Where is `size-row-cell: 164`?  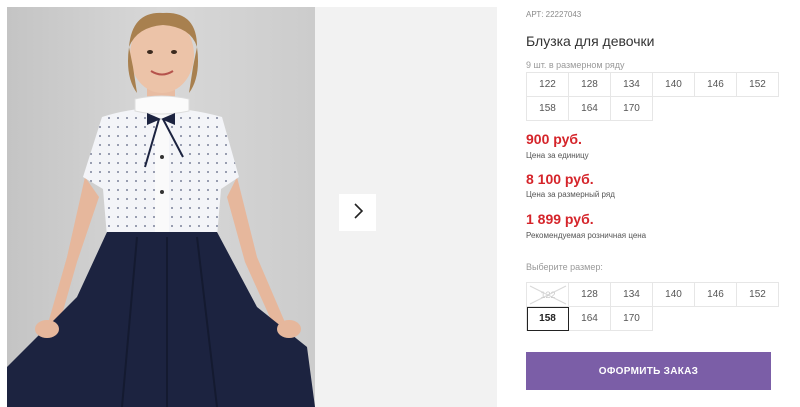 size-row-cell: 164 is located at coordinates (590, 109).